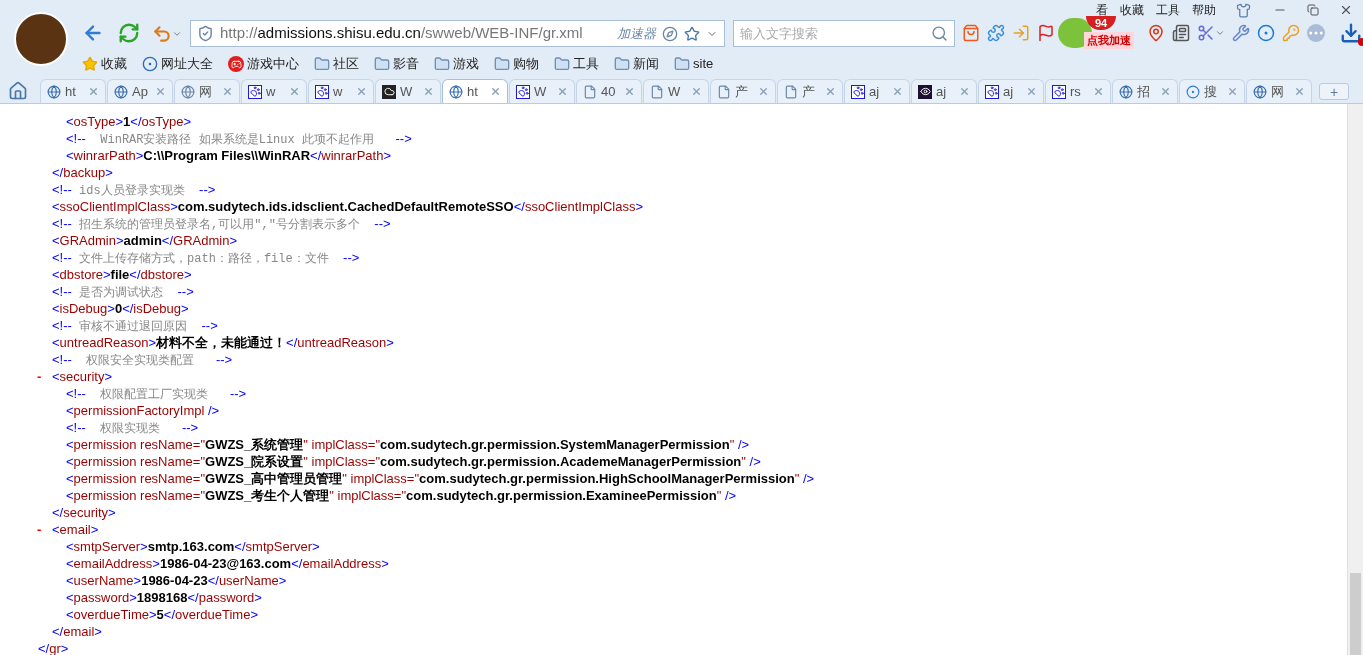  I want to click on xml-element: <permission resName="GWZS_高中管理员管理" implClass="com.sudytech.gr.permission.HighSchoolManagerPermission" />, so click(440, 478).